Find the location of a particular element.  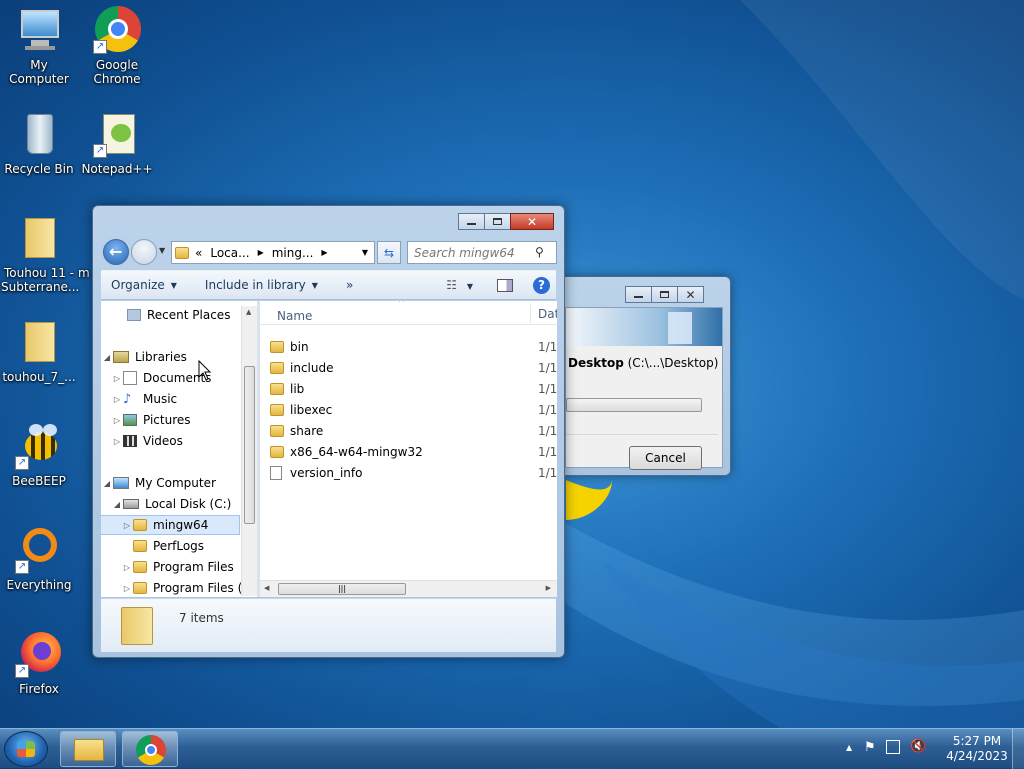

volume-muted-icon: 🔇 is located at coordinates (918, 746).